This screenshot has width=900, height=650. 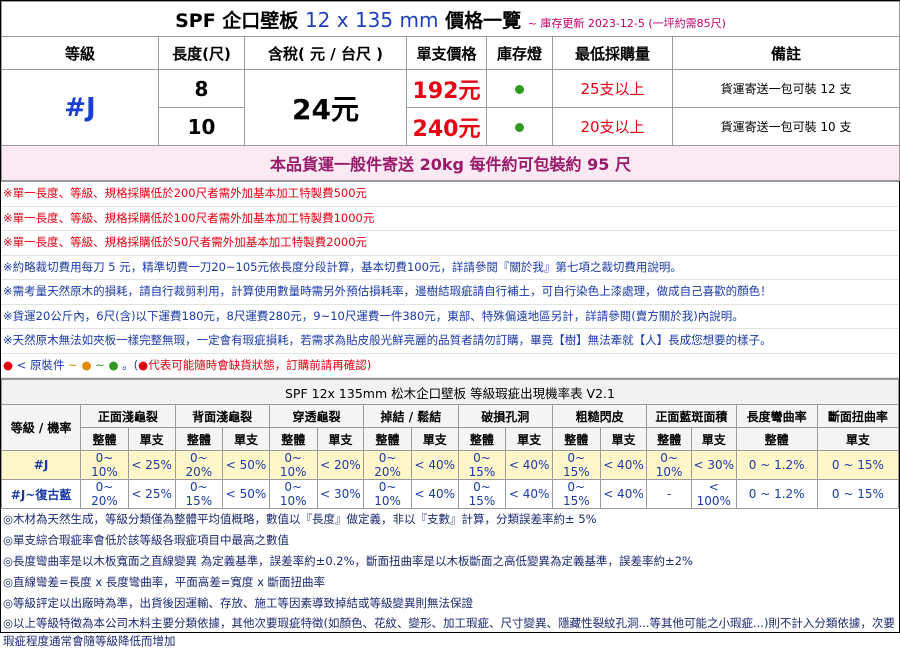 What do you see at coordinates (40, 364) in the screenshot?
I see `legend-intro: < 原裝件` at bounding box center [40, 364].